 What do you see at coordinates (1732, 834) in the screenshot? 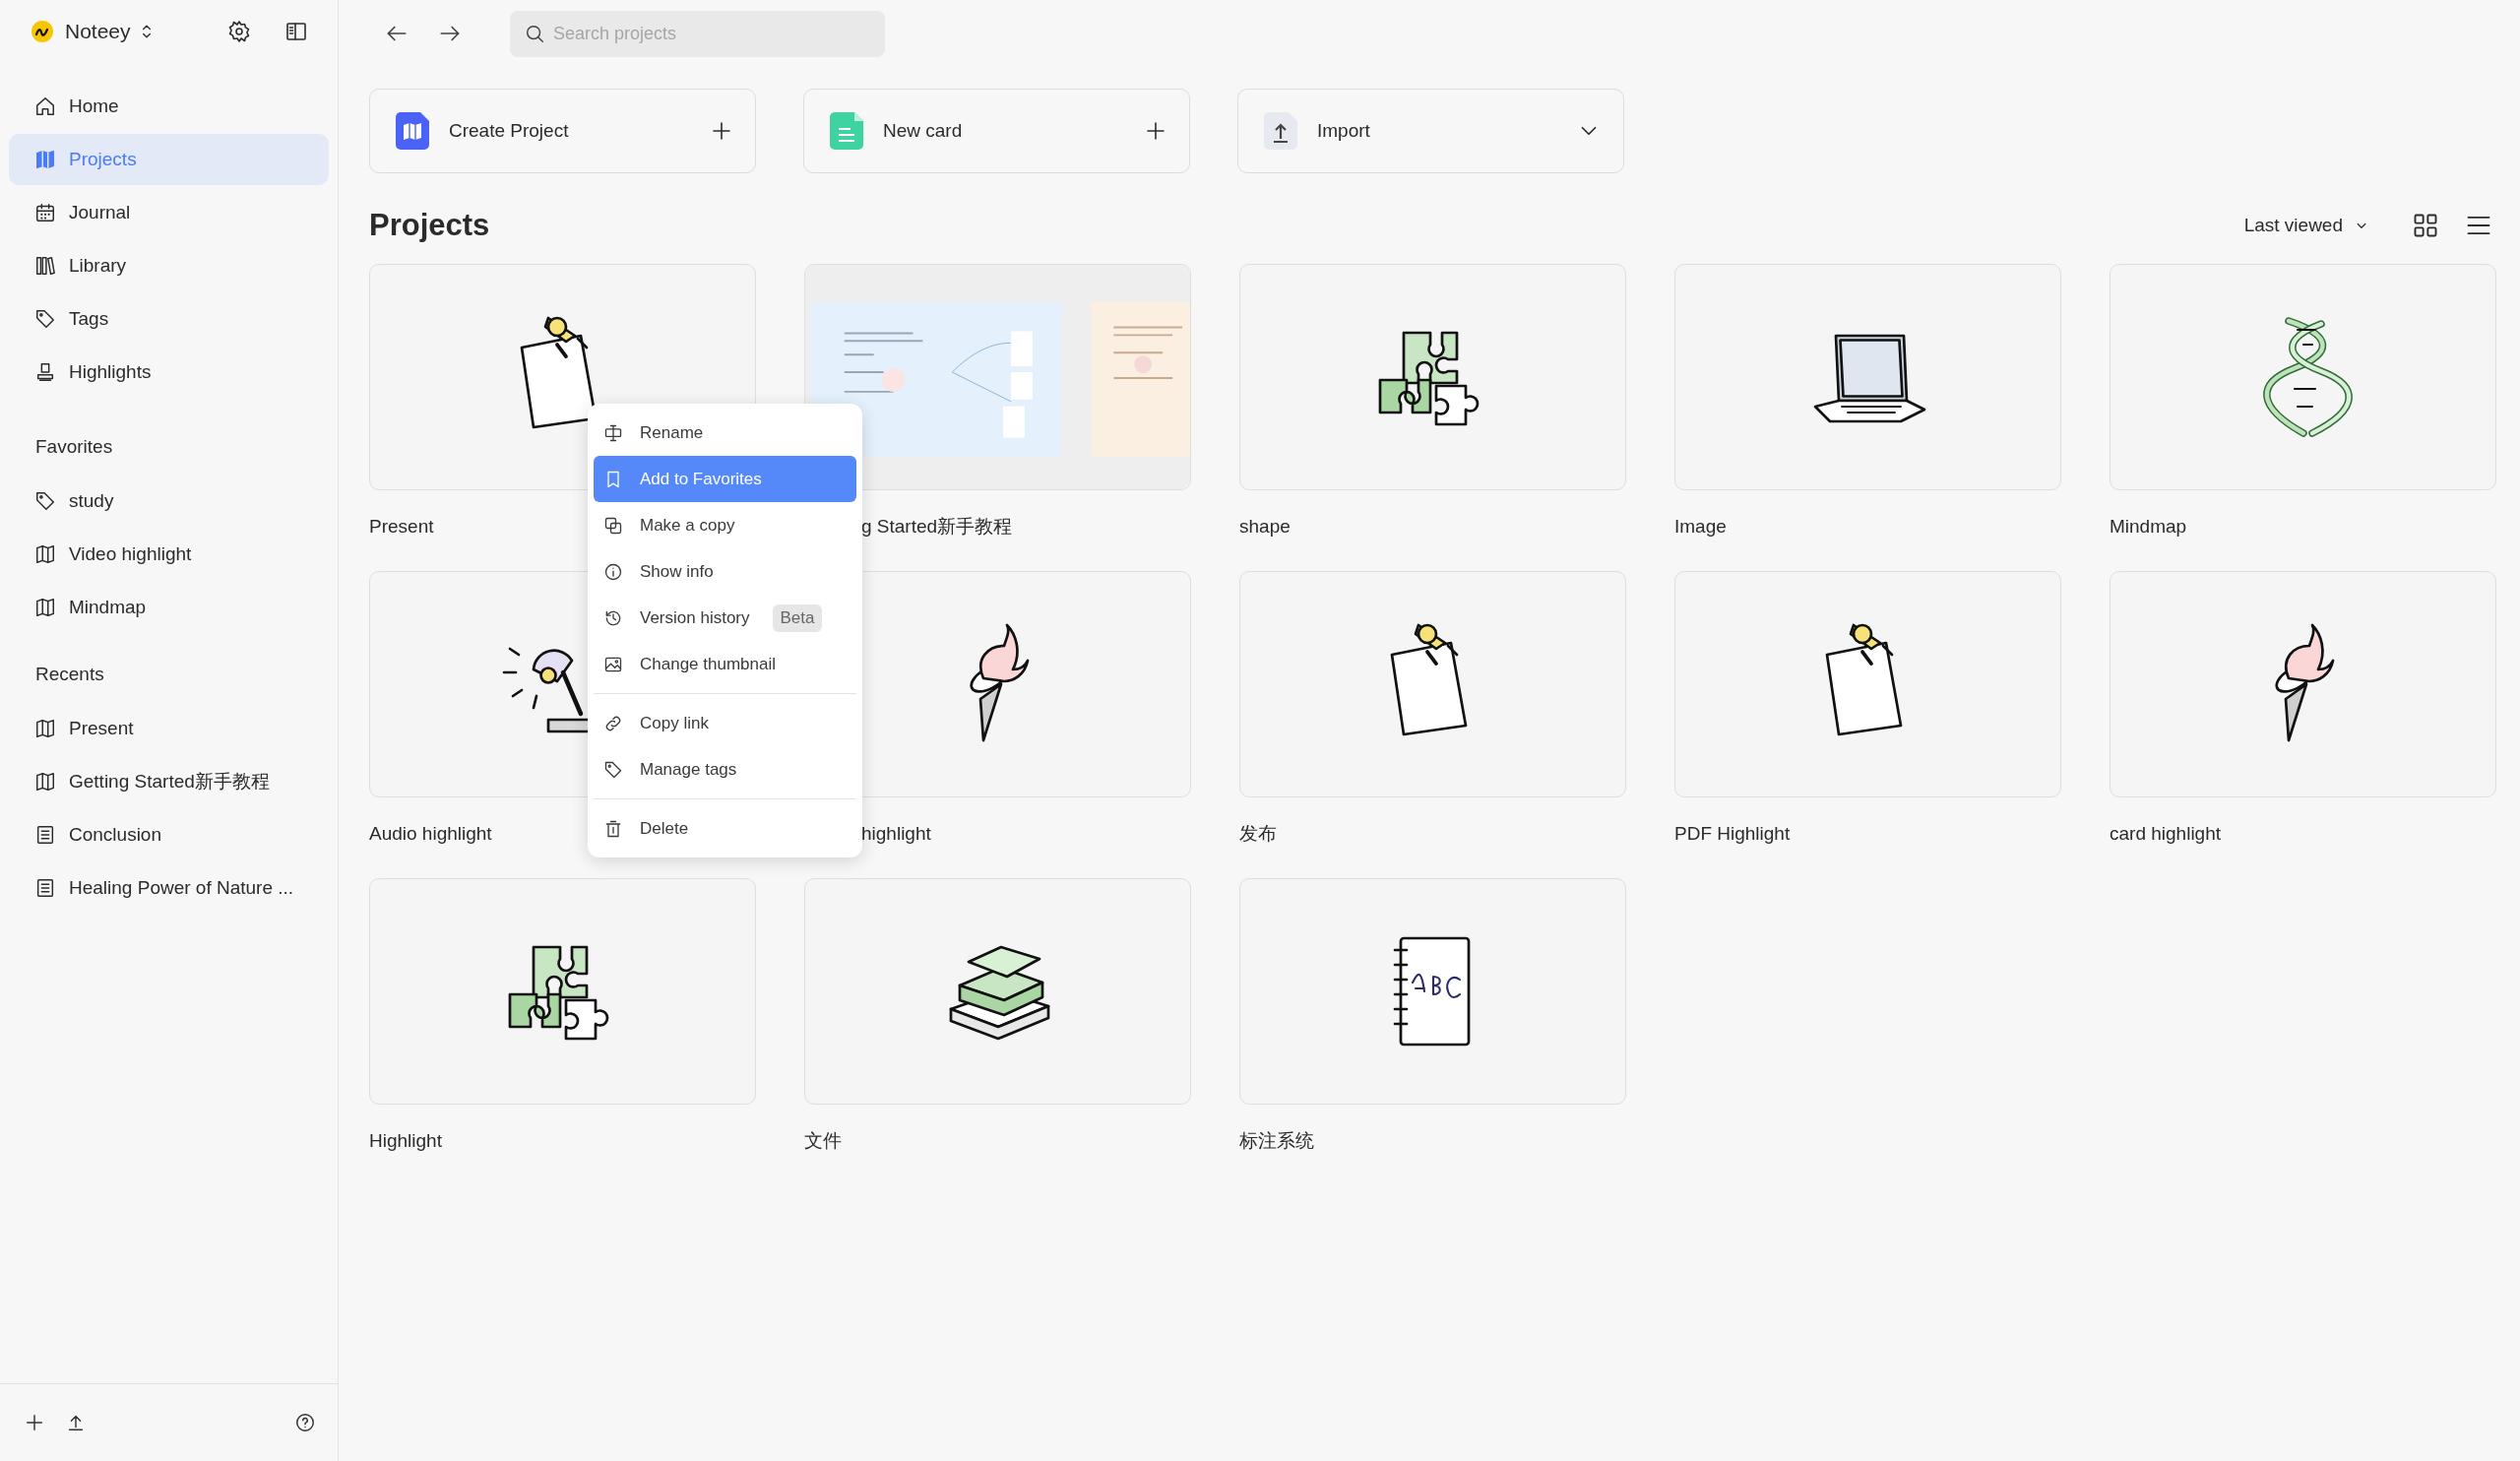
I see `project-name: PDF Highlight` at bounding box center [1732, 834].